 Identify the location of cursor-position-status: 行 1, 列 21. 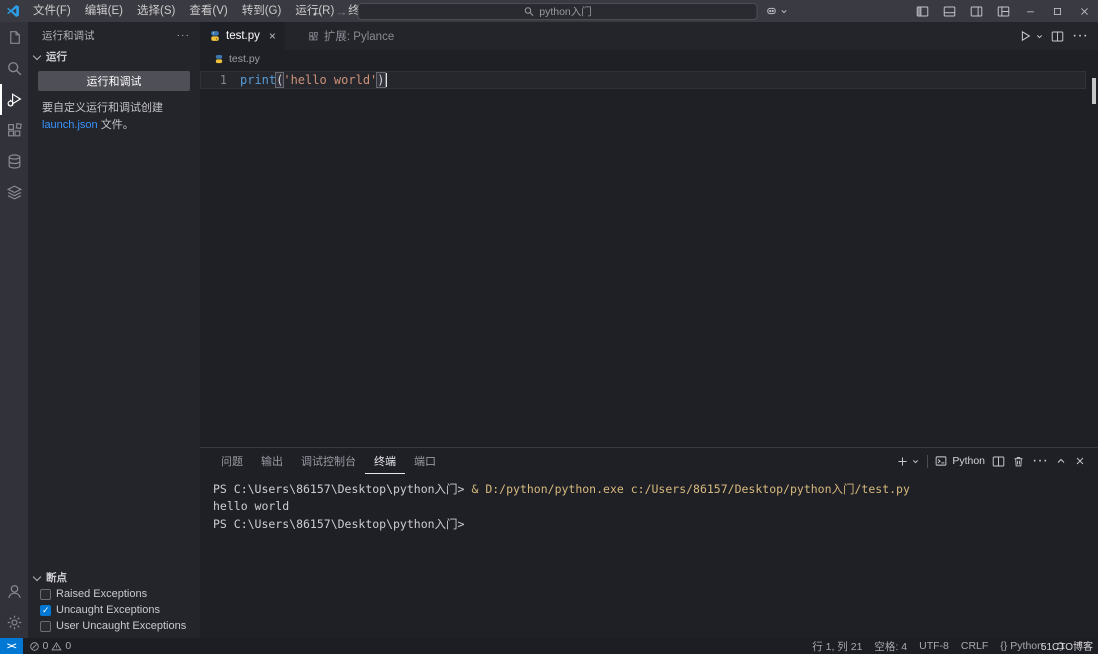
(837, 646).